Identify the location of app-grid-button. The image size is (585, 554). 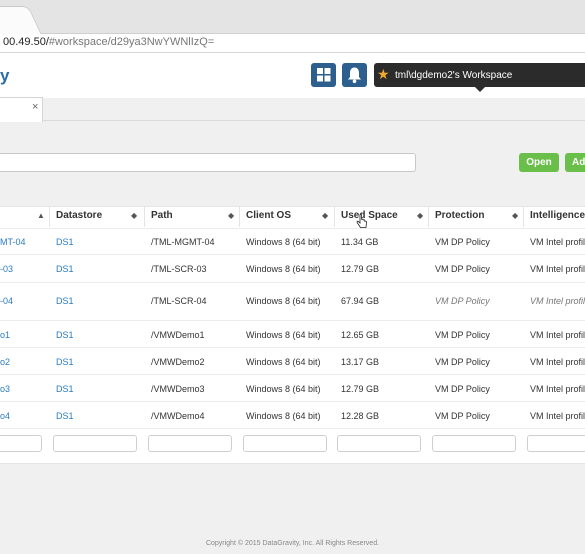
(323, 75).